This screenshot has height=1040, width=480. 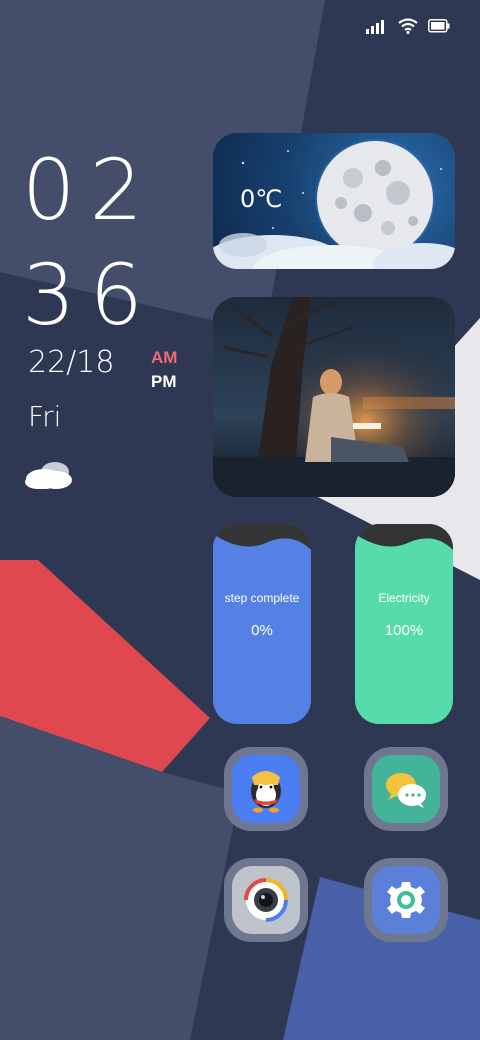 I want to click on photo-image, so click(x=334, y=397).